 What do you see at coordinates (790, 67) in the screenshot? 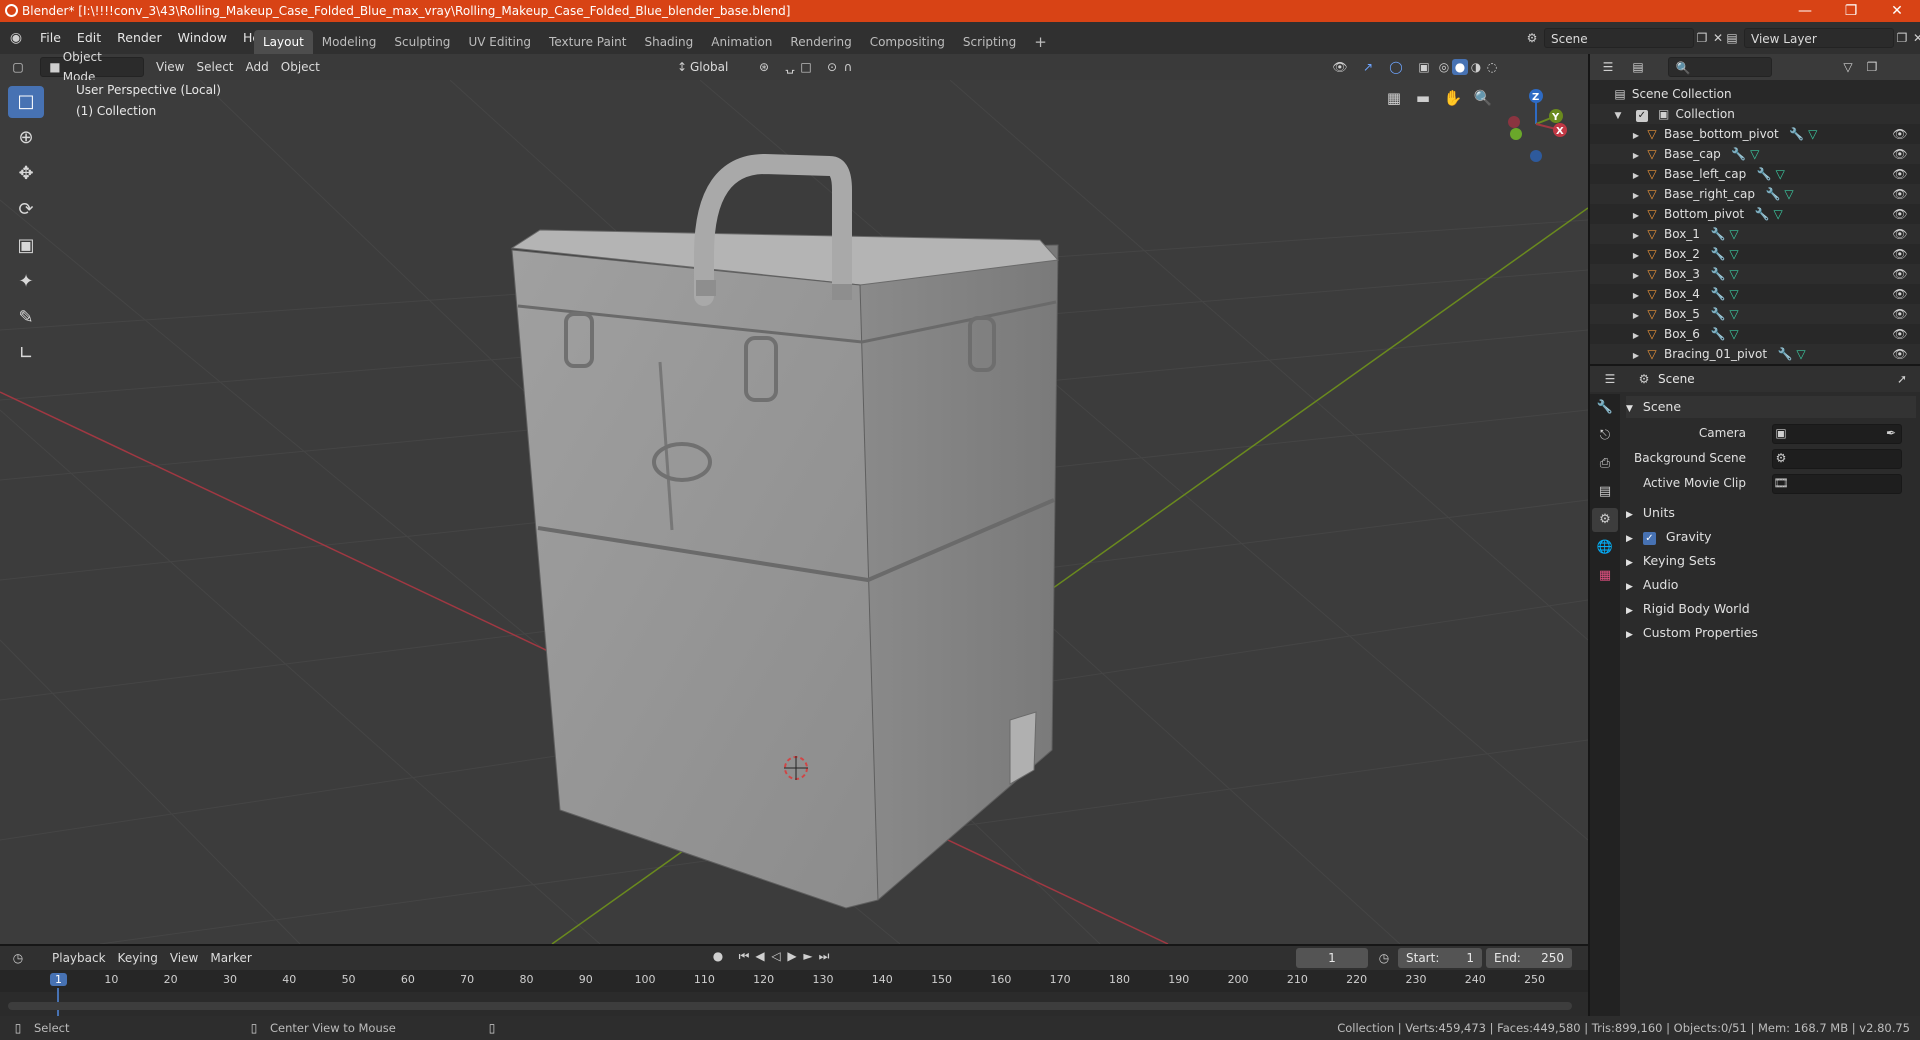
I see `snap-icon: ⍽` at bounding box center [790, 67].